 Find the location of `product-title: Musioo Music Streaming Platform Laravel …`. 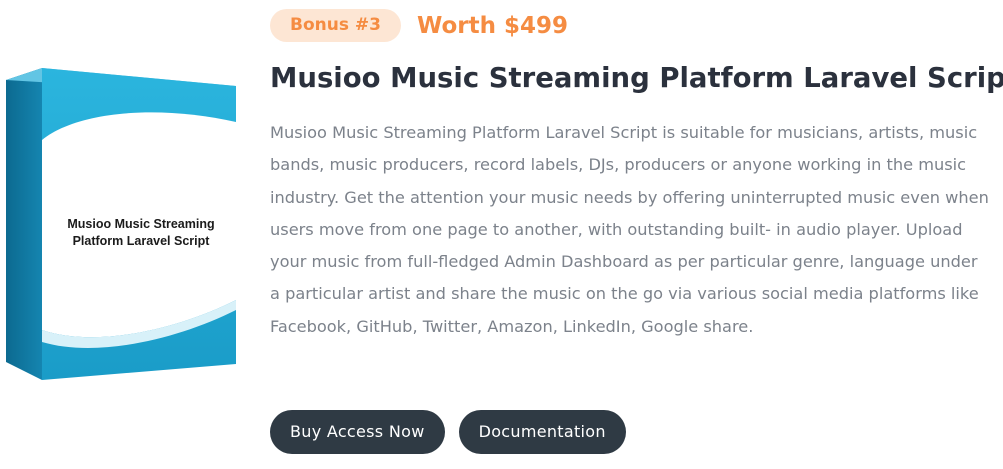

product-title: Musioo Music Streaming Platform Laravel … is located at coordinates (636, 78).